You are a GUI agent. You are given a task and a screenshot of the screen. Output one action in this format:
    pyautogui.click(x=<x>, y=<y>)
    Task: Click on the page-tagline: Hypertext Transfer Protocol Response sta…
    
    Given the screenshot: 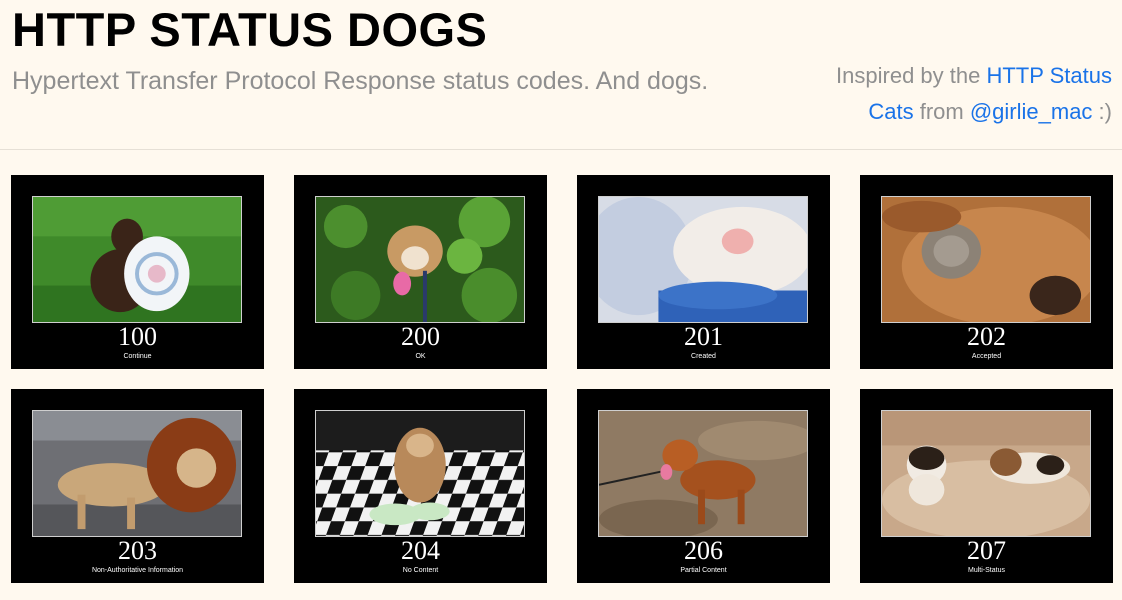 What is the action you would take?
    pyautogui.click(x=360, y=81)
    